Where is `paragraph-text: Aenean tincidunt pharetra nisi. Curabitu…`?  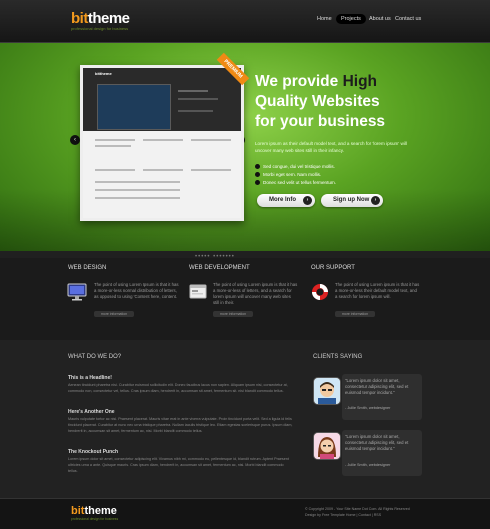 paragraph-text: Aenean tincidunt pharetra nisi. Curabitu… is located at coordinates (178, 388).